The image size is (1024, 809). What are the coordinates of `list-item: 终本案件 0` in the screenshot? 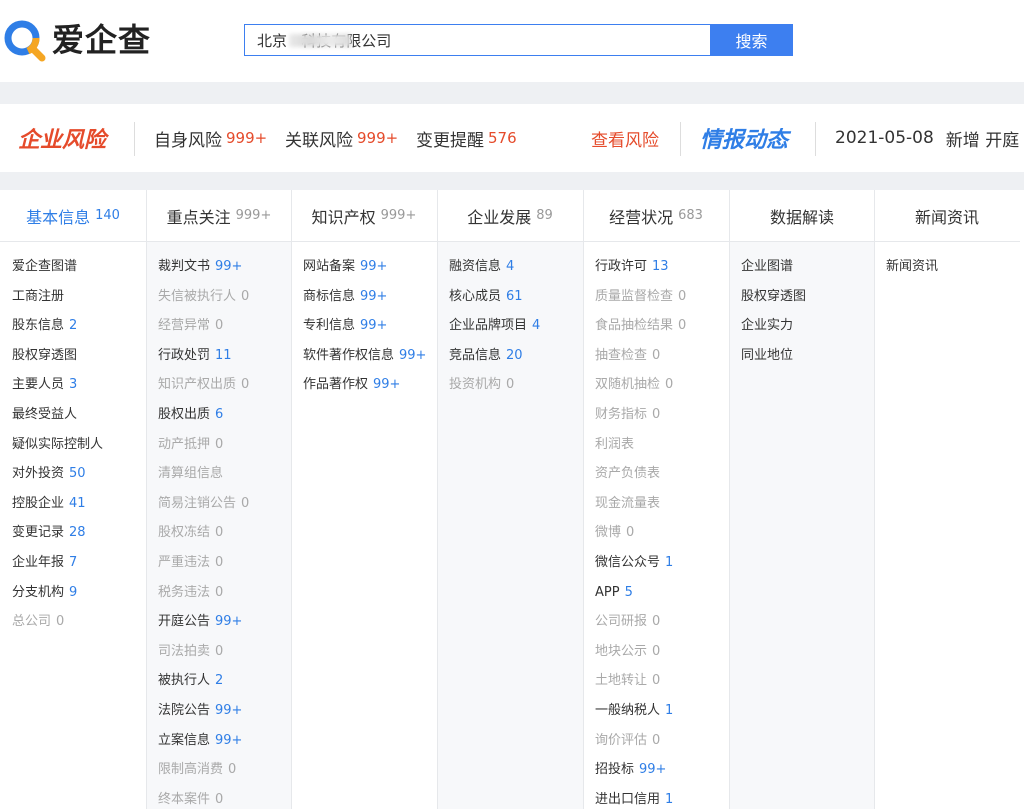 It's located at (225, 797).